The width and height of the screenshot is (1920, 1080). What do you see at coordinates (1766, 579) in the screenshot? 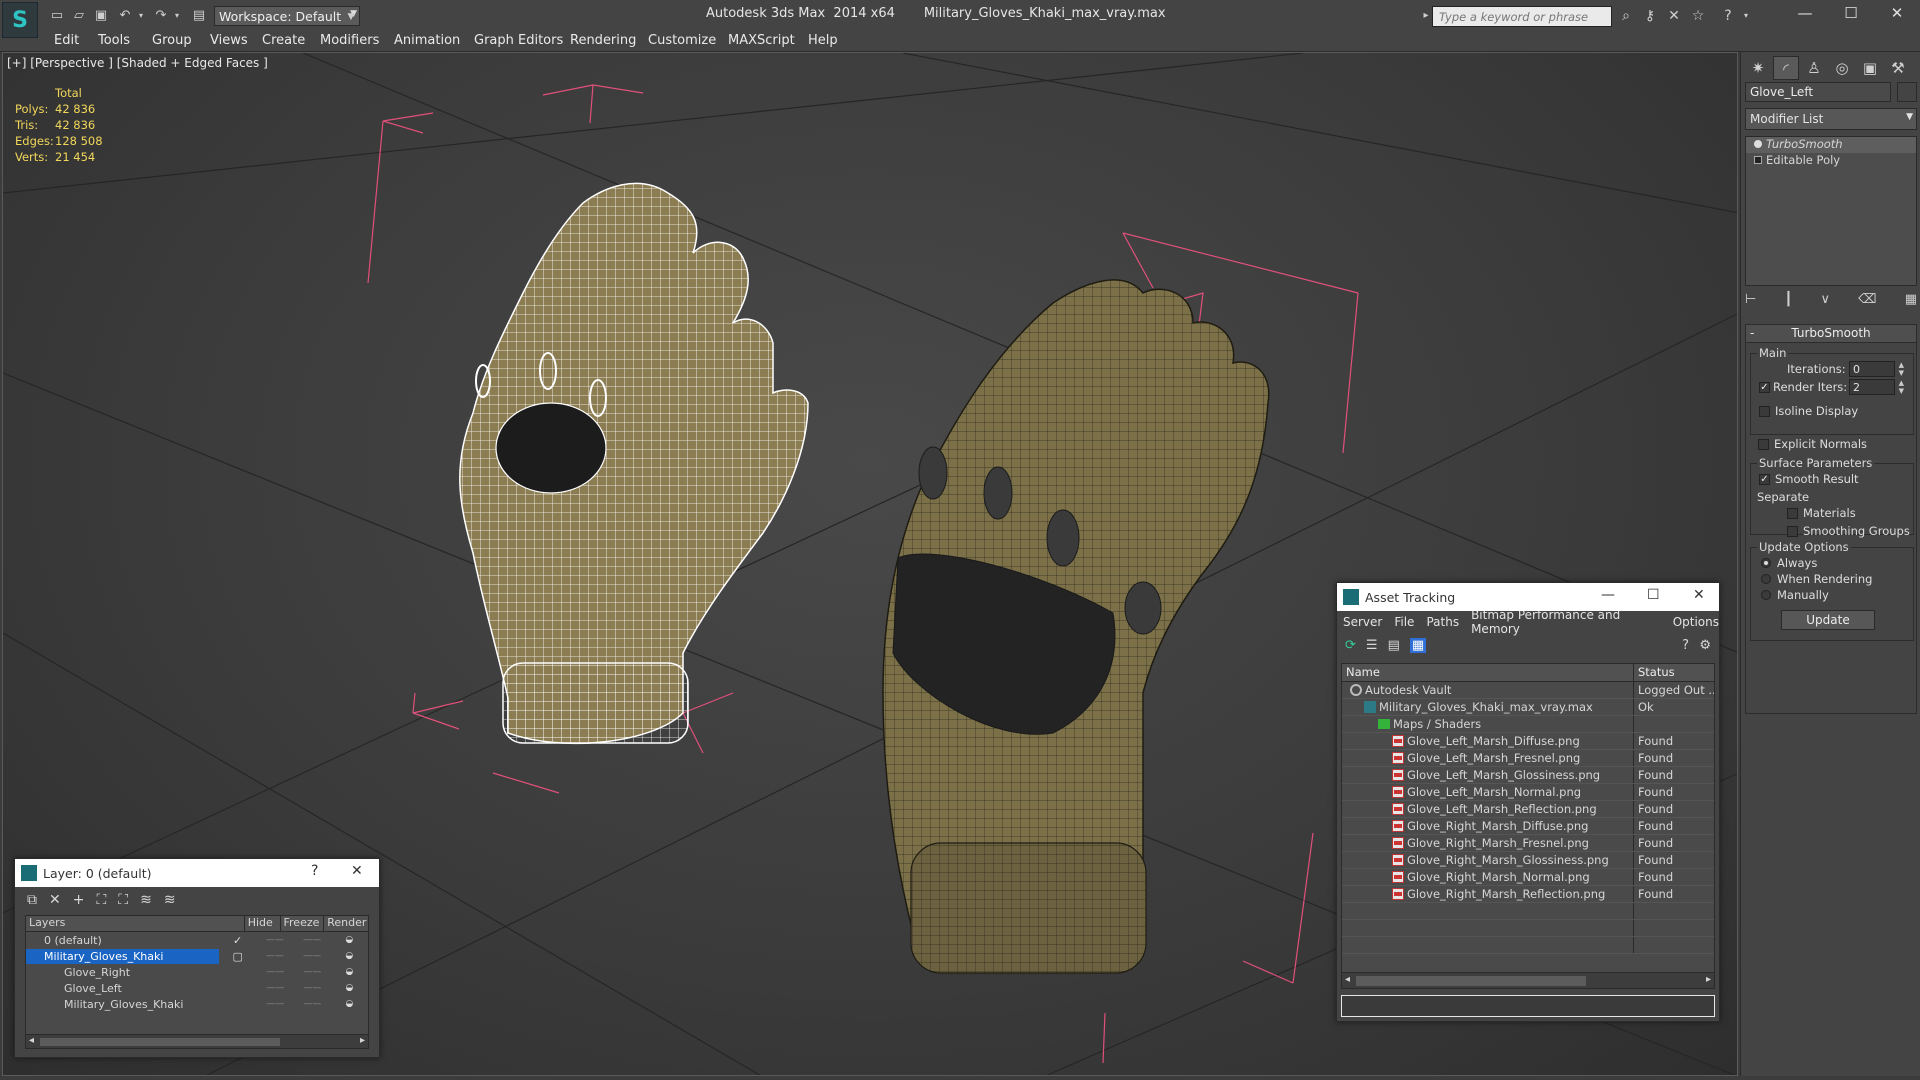
I see `when-rendering-radio` at bounding box center [1766, 579].